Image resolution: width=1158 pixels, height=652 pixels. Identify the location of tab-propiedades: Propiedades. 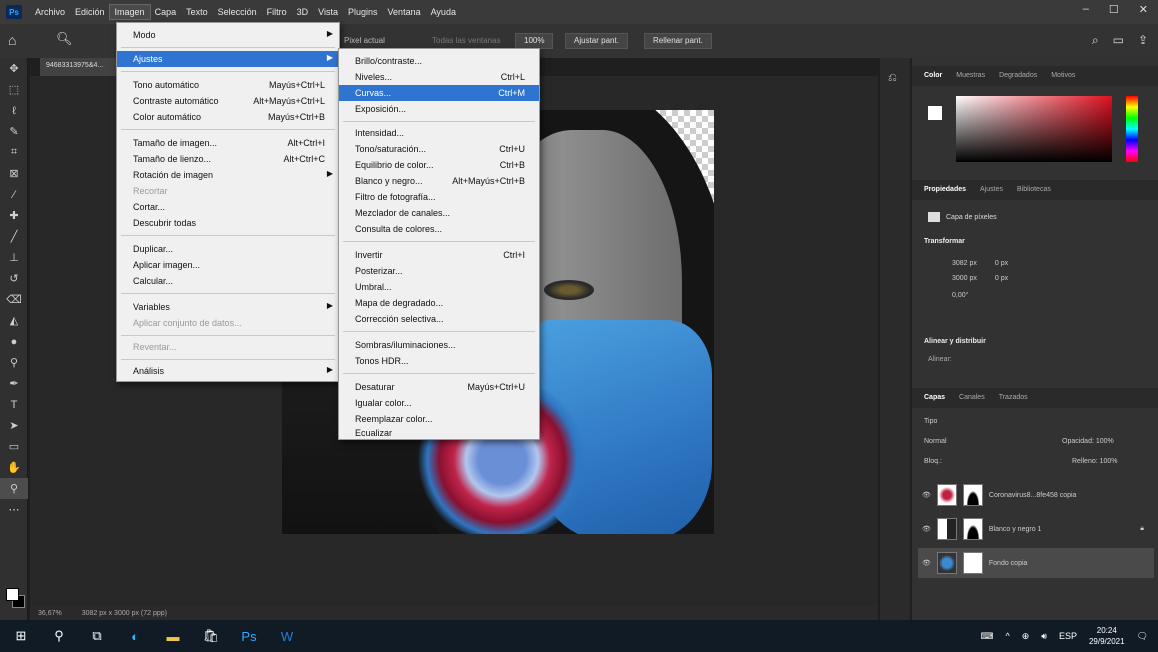
(945, 190).